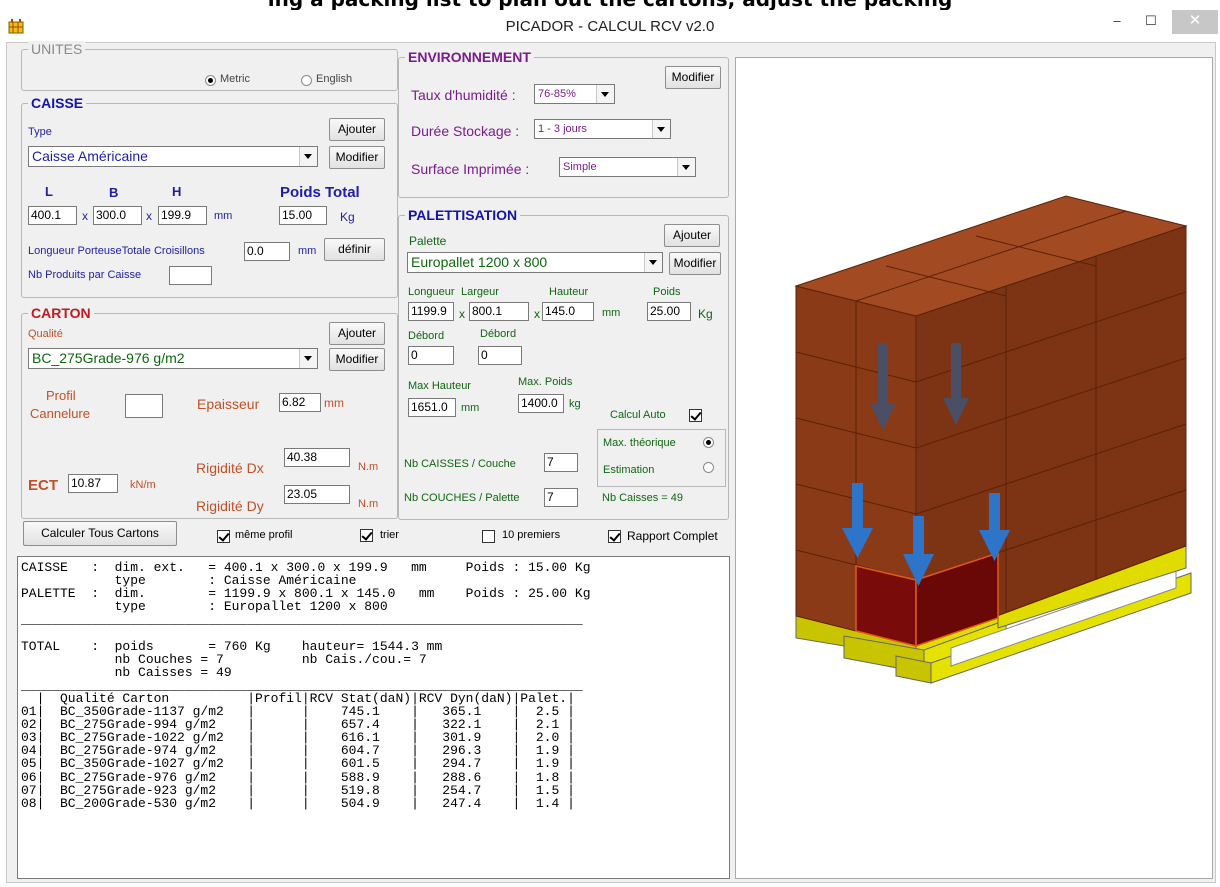  I want to click on nb-produits-input, so click(190, 275).